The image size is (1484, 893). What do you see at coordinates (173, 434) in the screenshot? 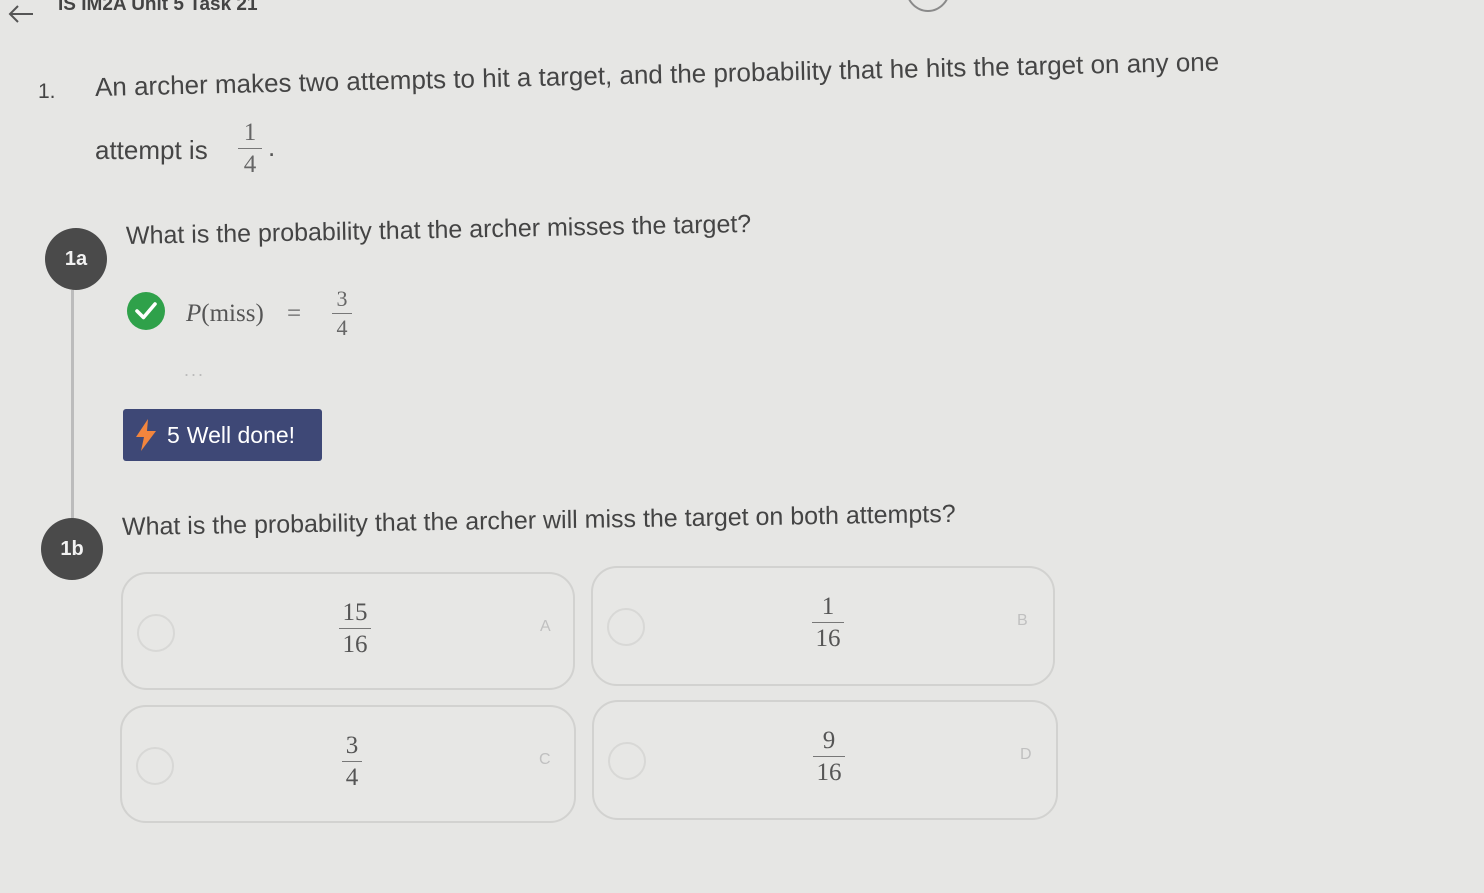
I see `reward-points: 5` at bounding box center [173, 434].